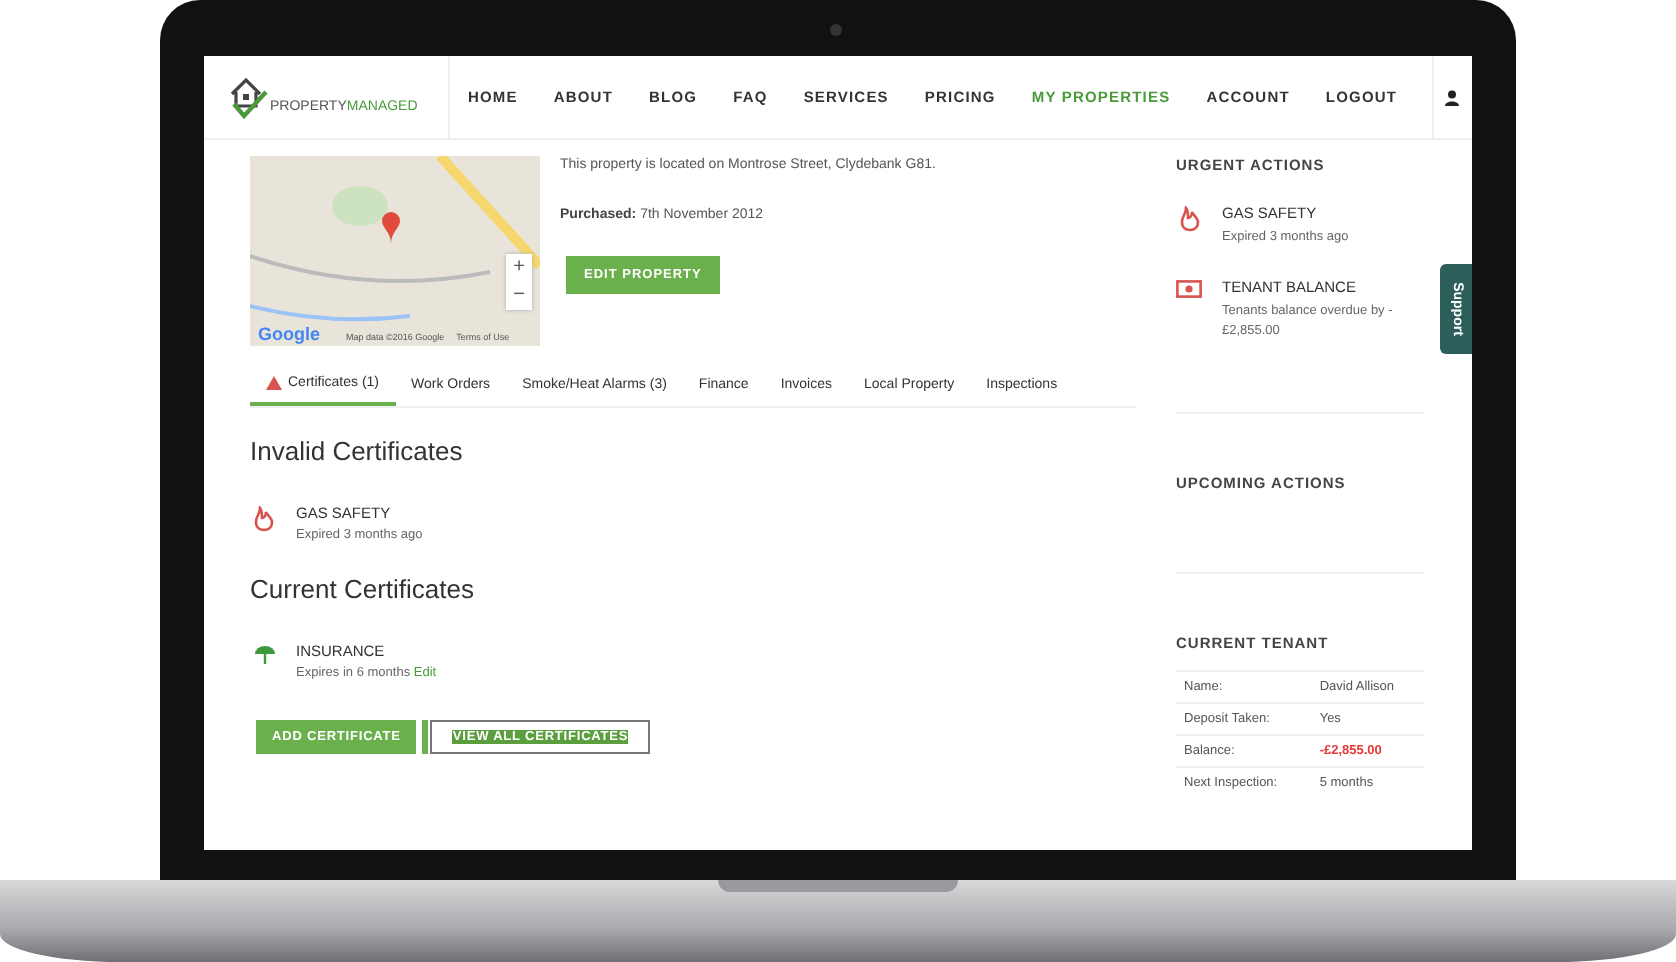 The height and width of the screenshot is (962, 1676). What do you see at coordinates (274, 383) in the screenshot?
I see `warning-icon` at bounding box center [274, 383].